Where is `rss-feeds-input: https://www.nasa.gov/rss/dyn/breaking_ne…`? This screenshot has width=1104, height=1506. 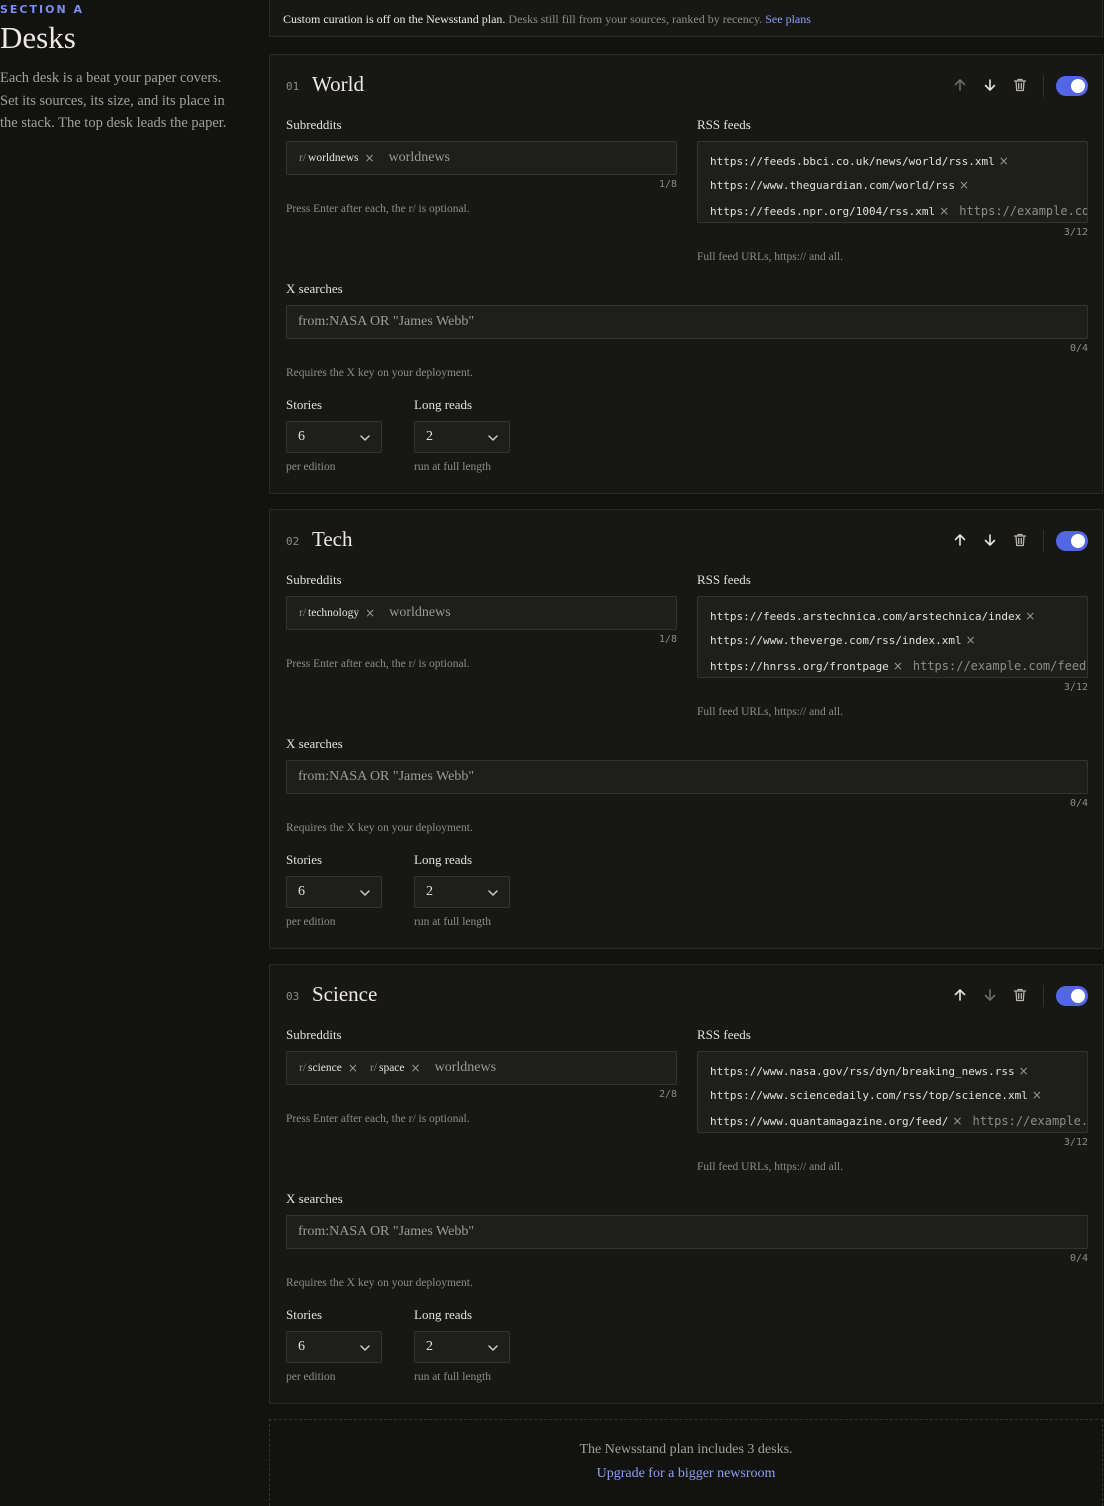
rss-feeds-input: https://www.nasa.gov/rss/dyn/breaking_ne… is located at coordinates (892, 1092).